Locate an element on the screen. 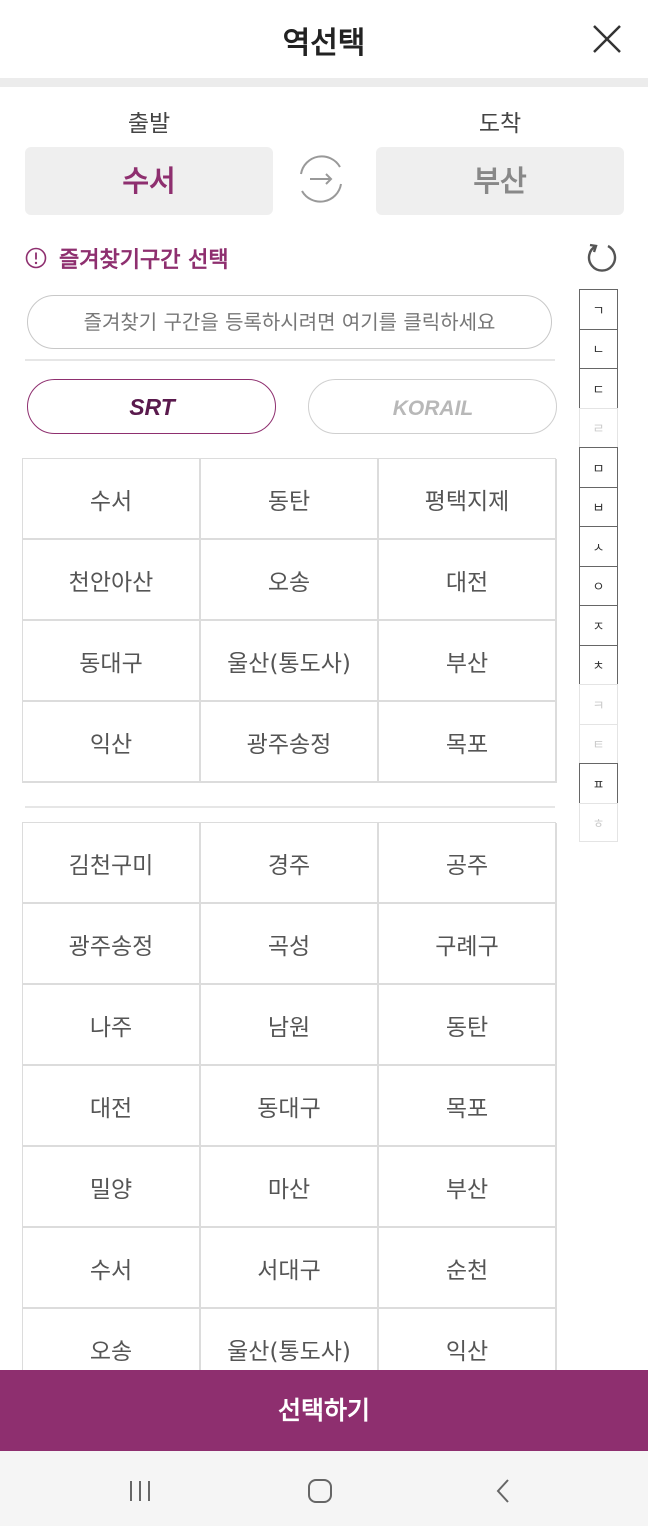 This screenshot has height=1526, width=648. index-letter: ㅊ is located at coordinates (598, 664).